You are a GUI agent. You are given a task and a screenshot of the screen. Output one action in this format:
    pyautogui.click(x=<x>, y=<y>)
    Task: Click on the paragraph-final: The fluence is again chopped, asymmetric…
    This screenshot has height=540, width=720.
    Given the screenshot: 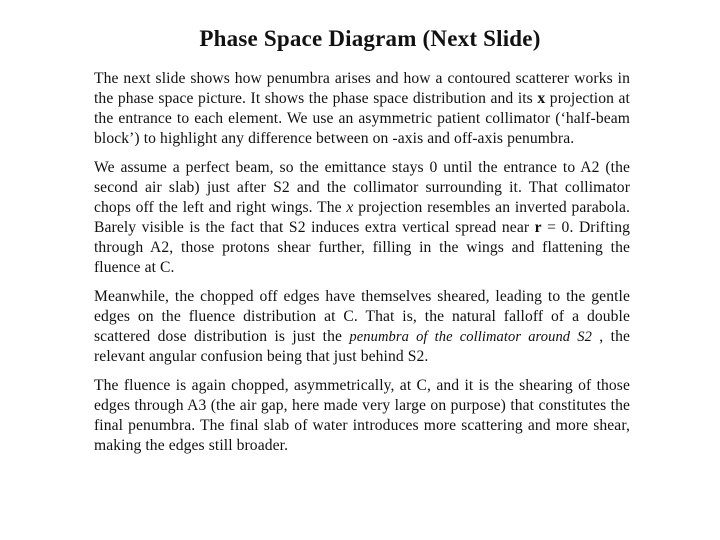 What is the action you would take?
    pyautogui.click(x=362, y=416)
    